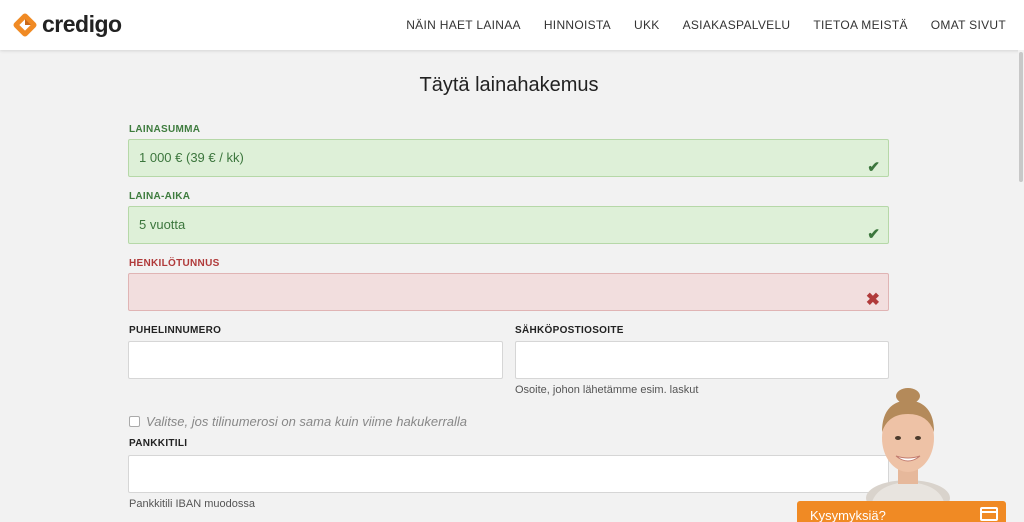 This screenshot has height=522, width=1024. Describe the element at coordinates (315, 360) in the screenshot. I see `phone-input` at that location.